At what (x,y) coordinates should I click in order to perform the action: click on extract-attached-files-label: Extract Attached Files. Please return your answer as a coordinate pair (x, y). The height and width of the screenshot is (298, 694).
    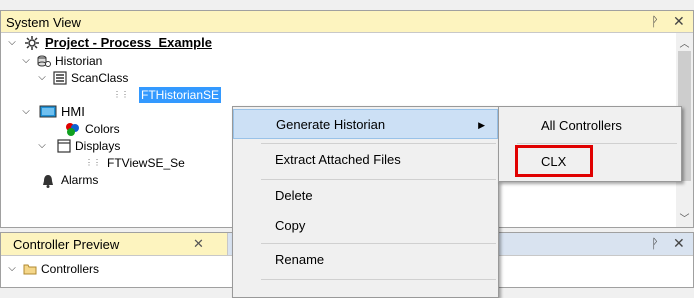
    Looking at the image, I should click on (338, 159).